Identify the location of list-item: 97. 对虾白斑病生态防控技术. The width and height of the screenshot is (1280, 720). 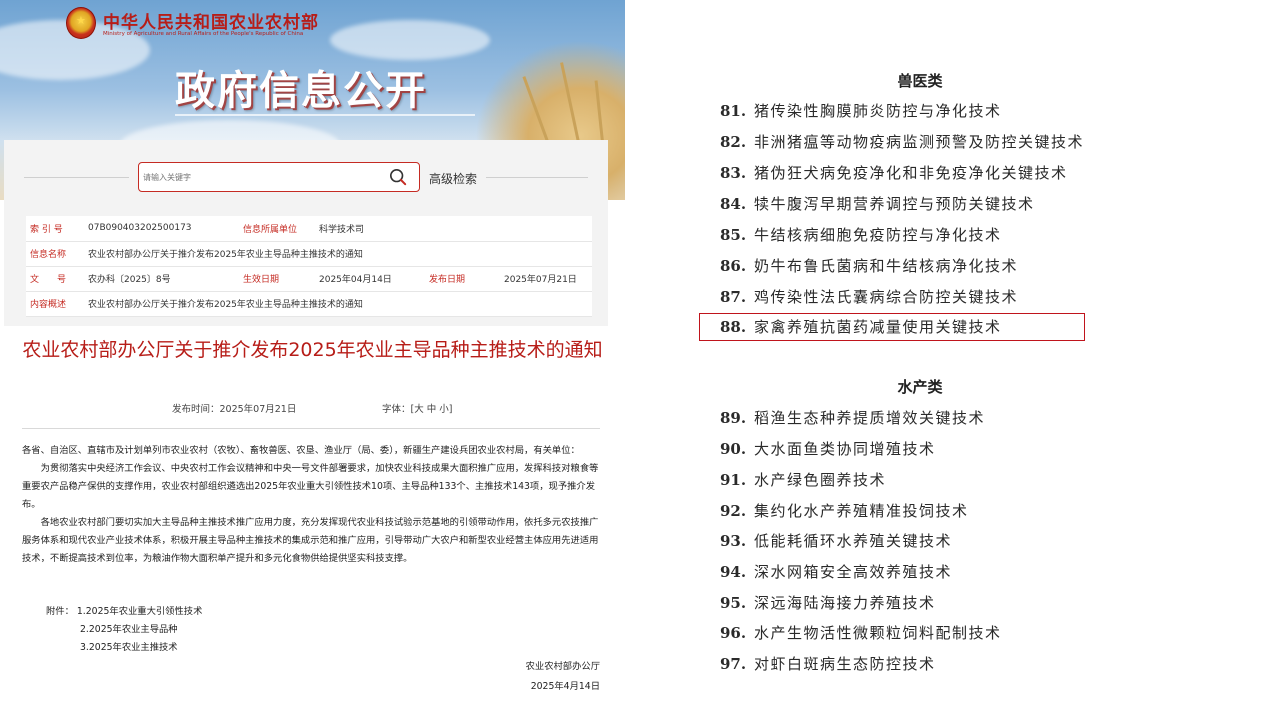
(828, 664).